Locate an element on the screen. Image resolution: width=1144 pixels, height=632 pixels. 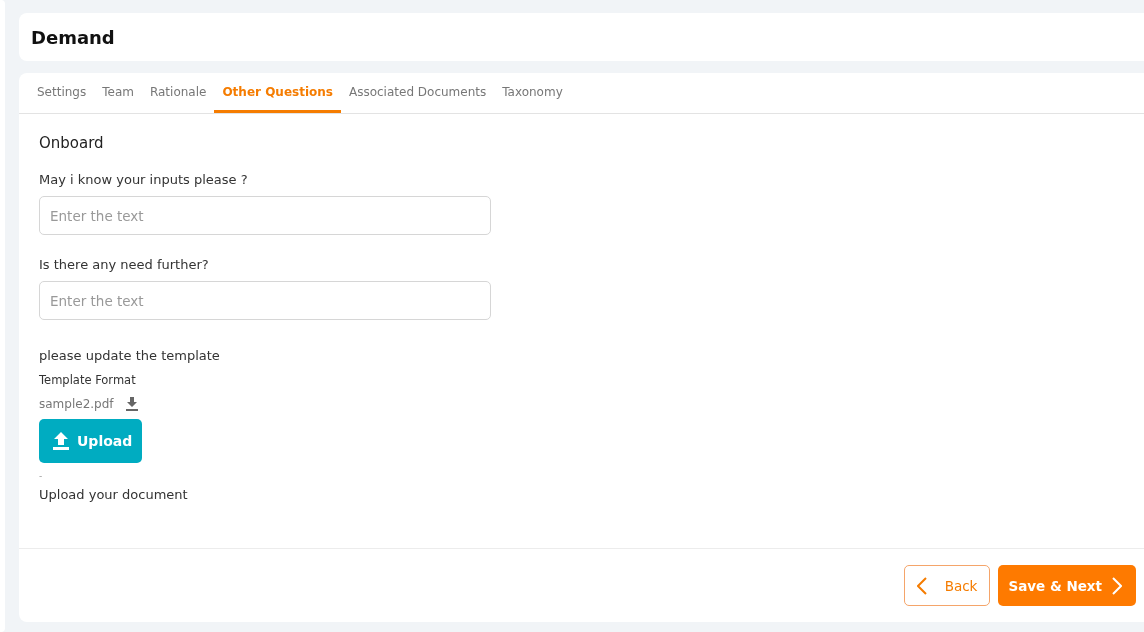
question-label: please update the template is located at coordinates (129, 355).